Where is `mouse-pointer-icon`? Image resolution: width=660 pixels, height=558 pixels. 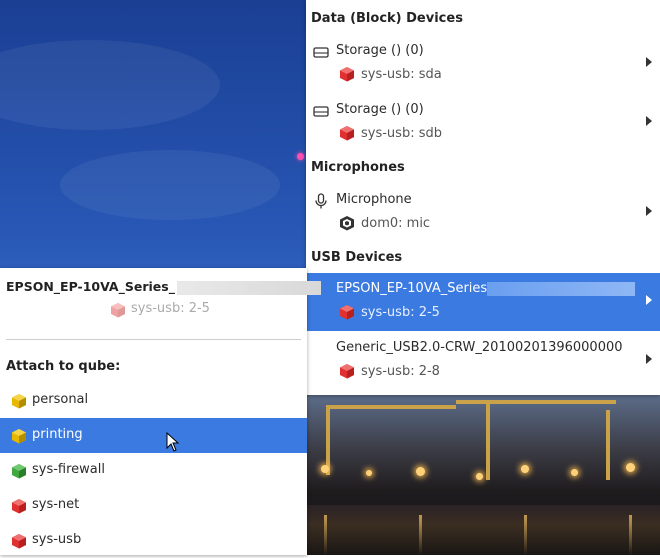
mouse-pointer-icon is located at coordinates (173, 442).